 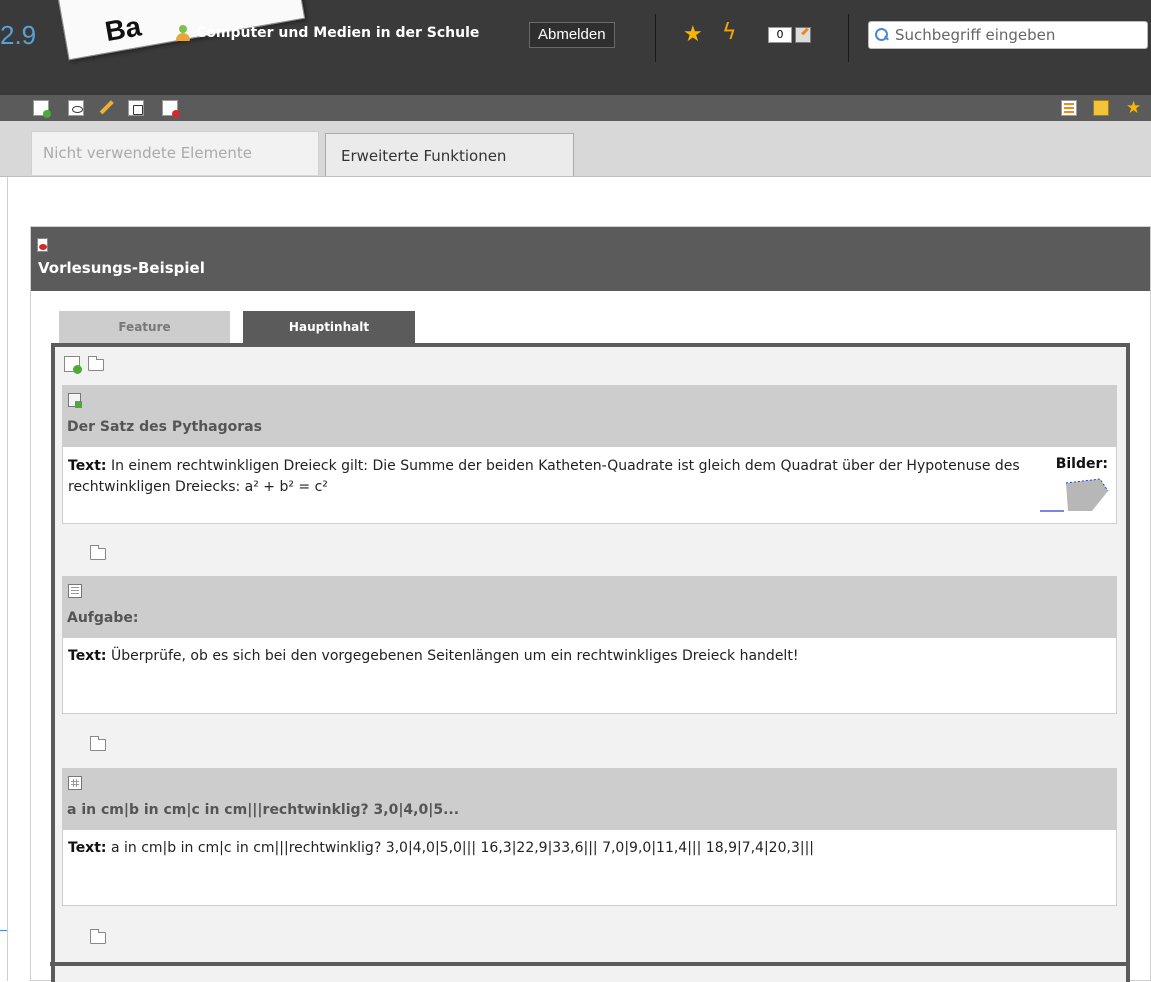 I want to click on new-page-icon, so click(x=42, y=109).